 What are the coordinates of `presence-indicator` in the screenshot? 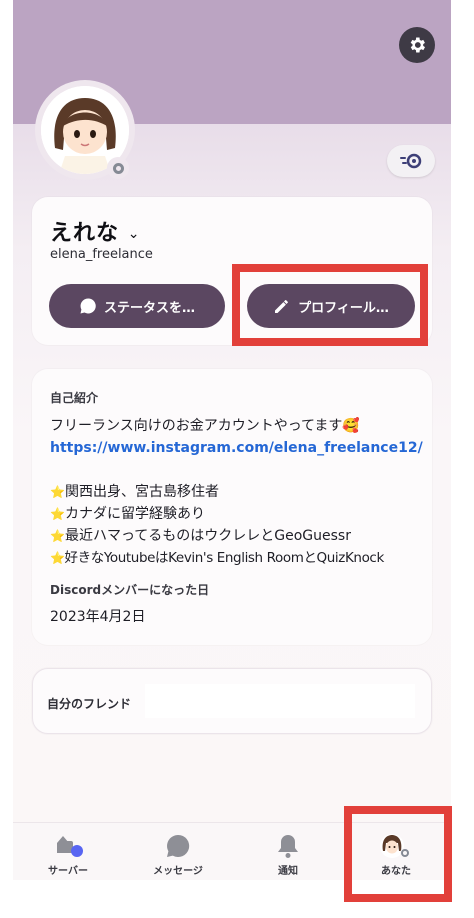 It's located at (118, 168).